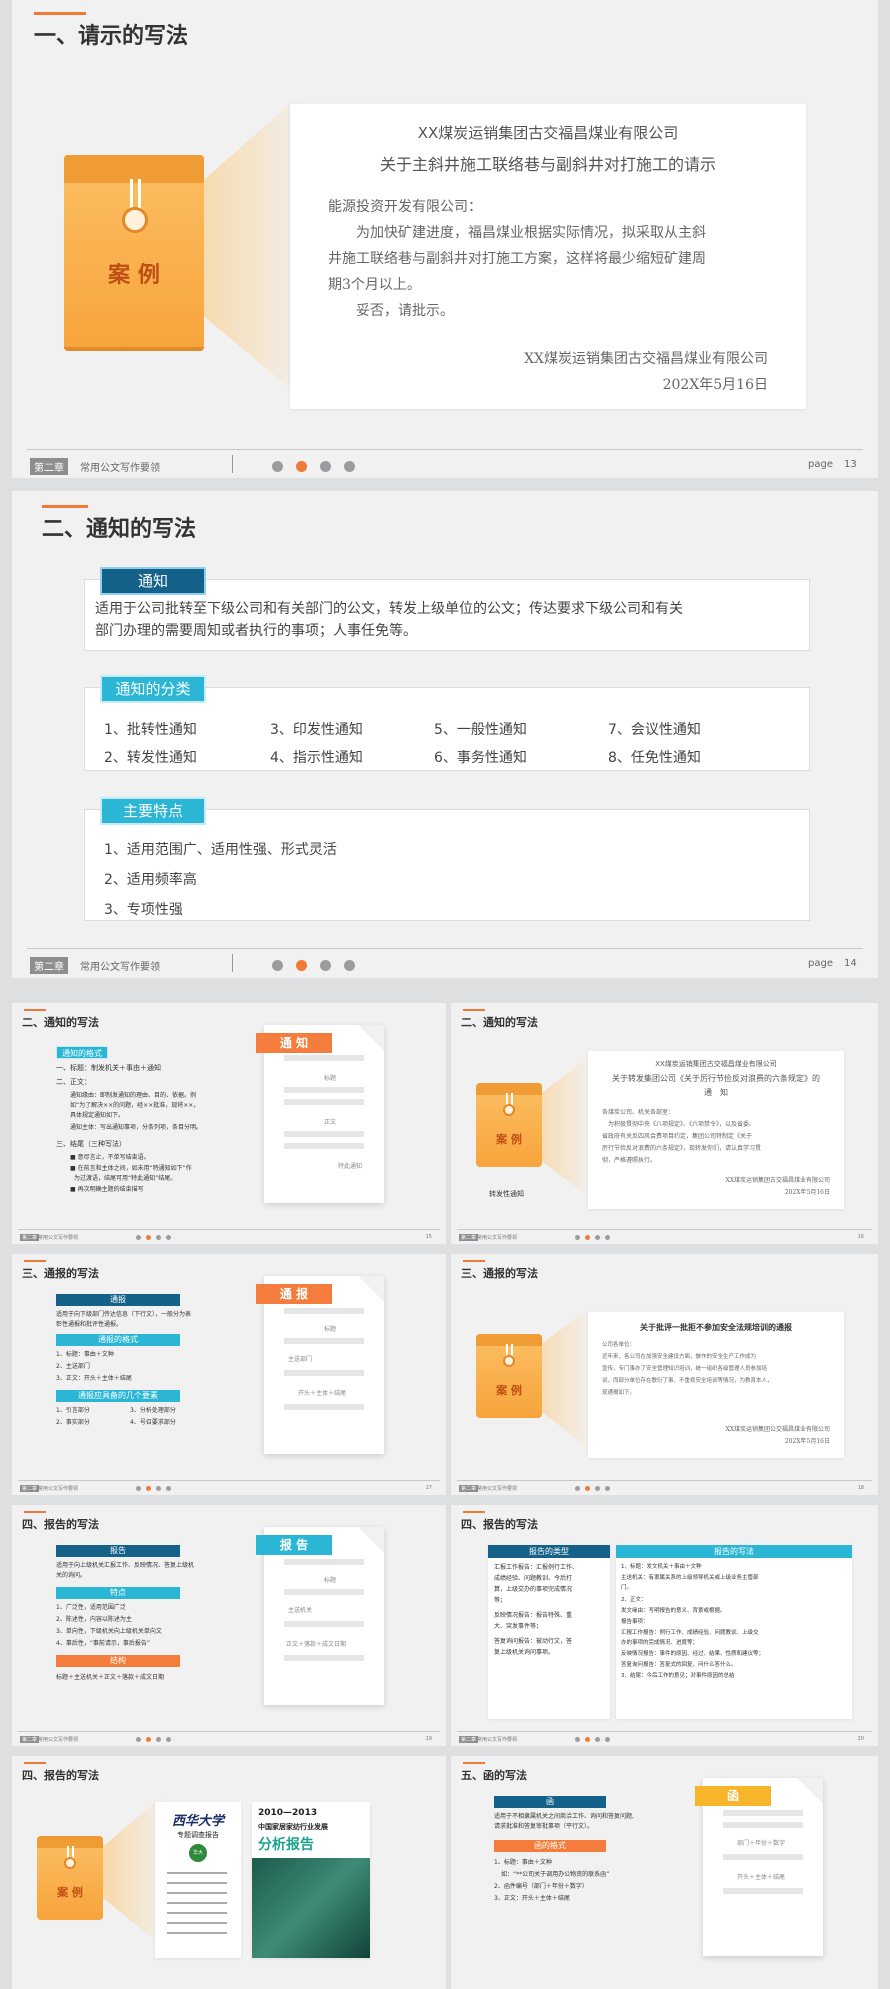 The width and height of the screenshot is (890, 1989). Describe the element at coordinates (541, 1886) in the screenshot. I see `format-line: 2、函件编号（部门＋年份＋数字）` at that location.